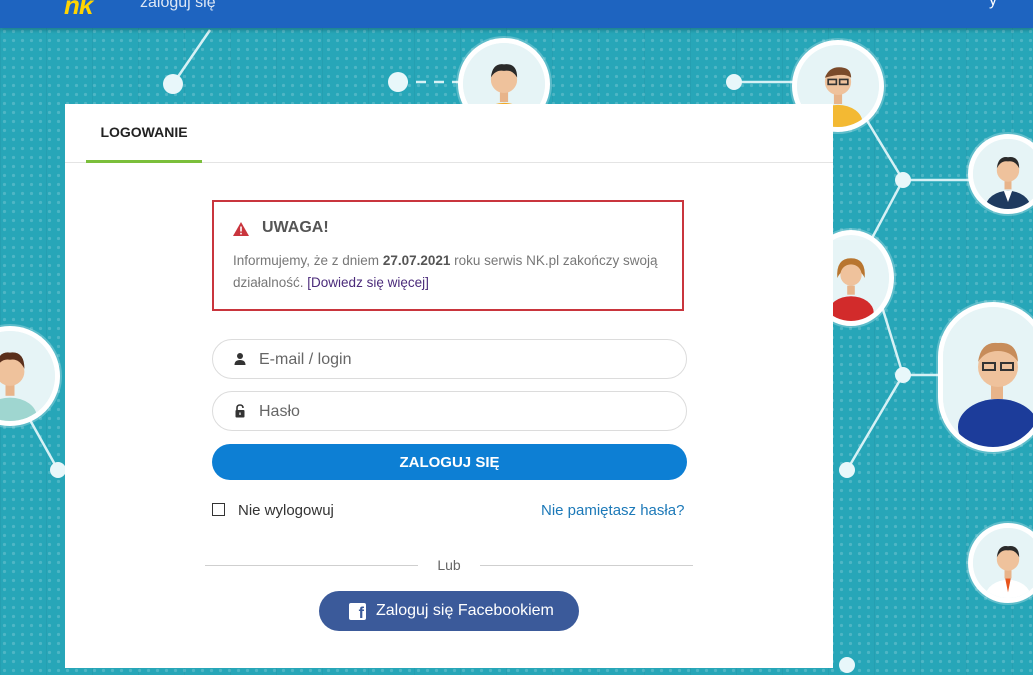 The image size is (1033, 675). Describe the element at coordinates (449, 565) in the screenshot. I see `or-separator: Lub` at that location.